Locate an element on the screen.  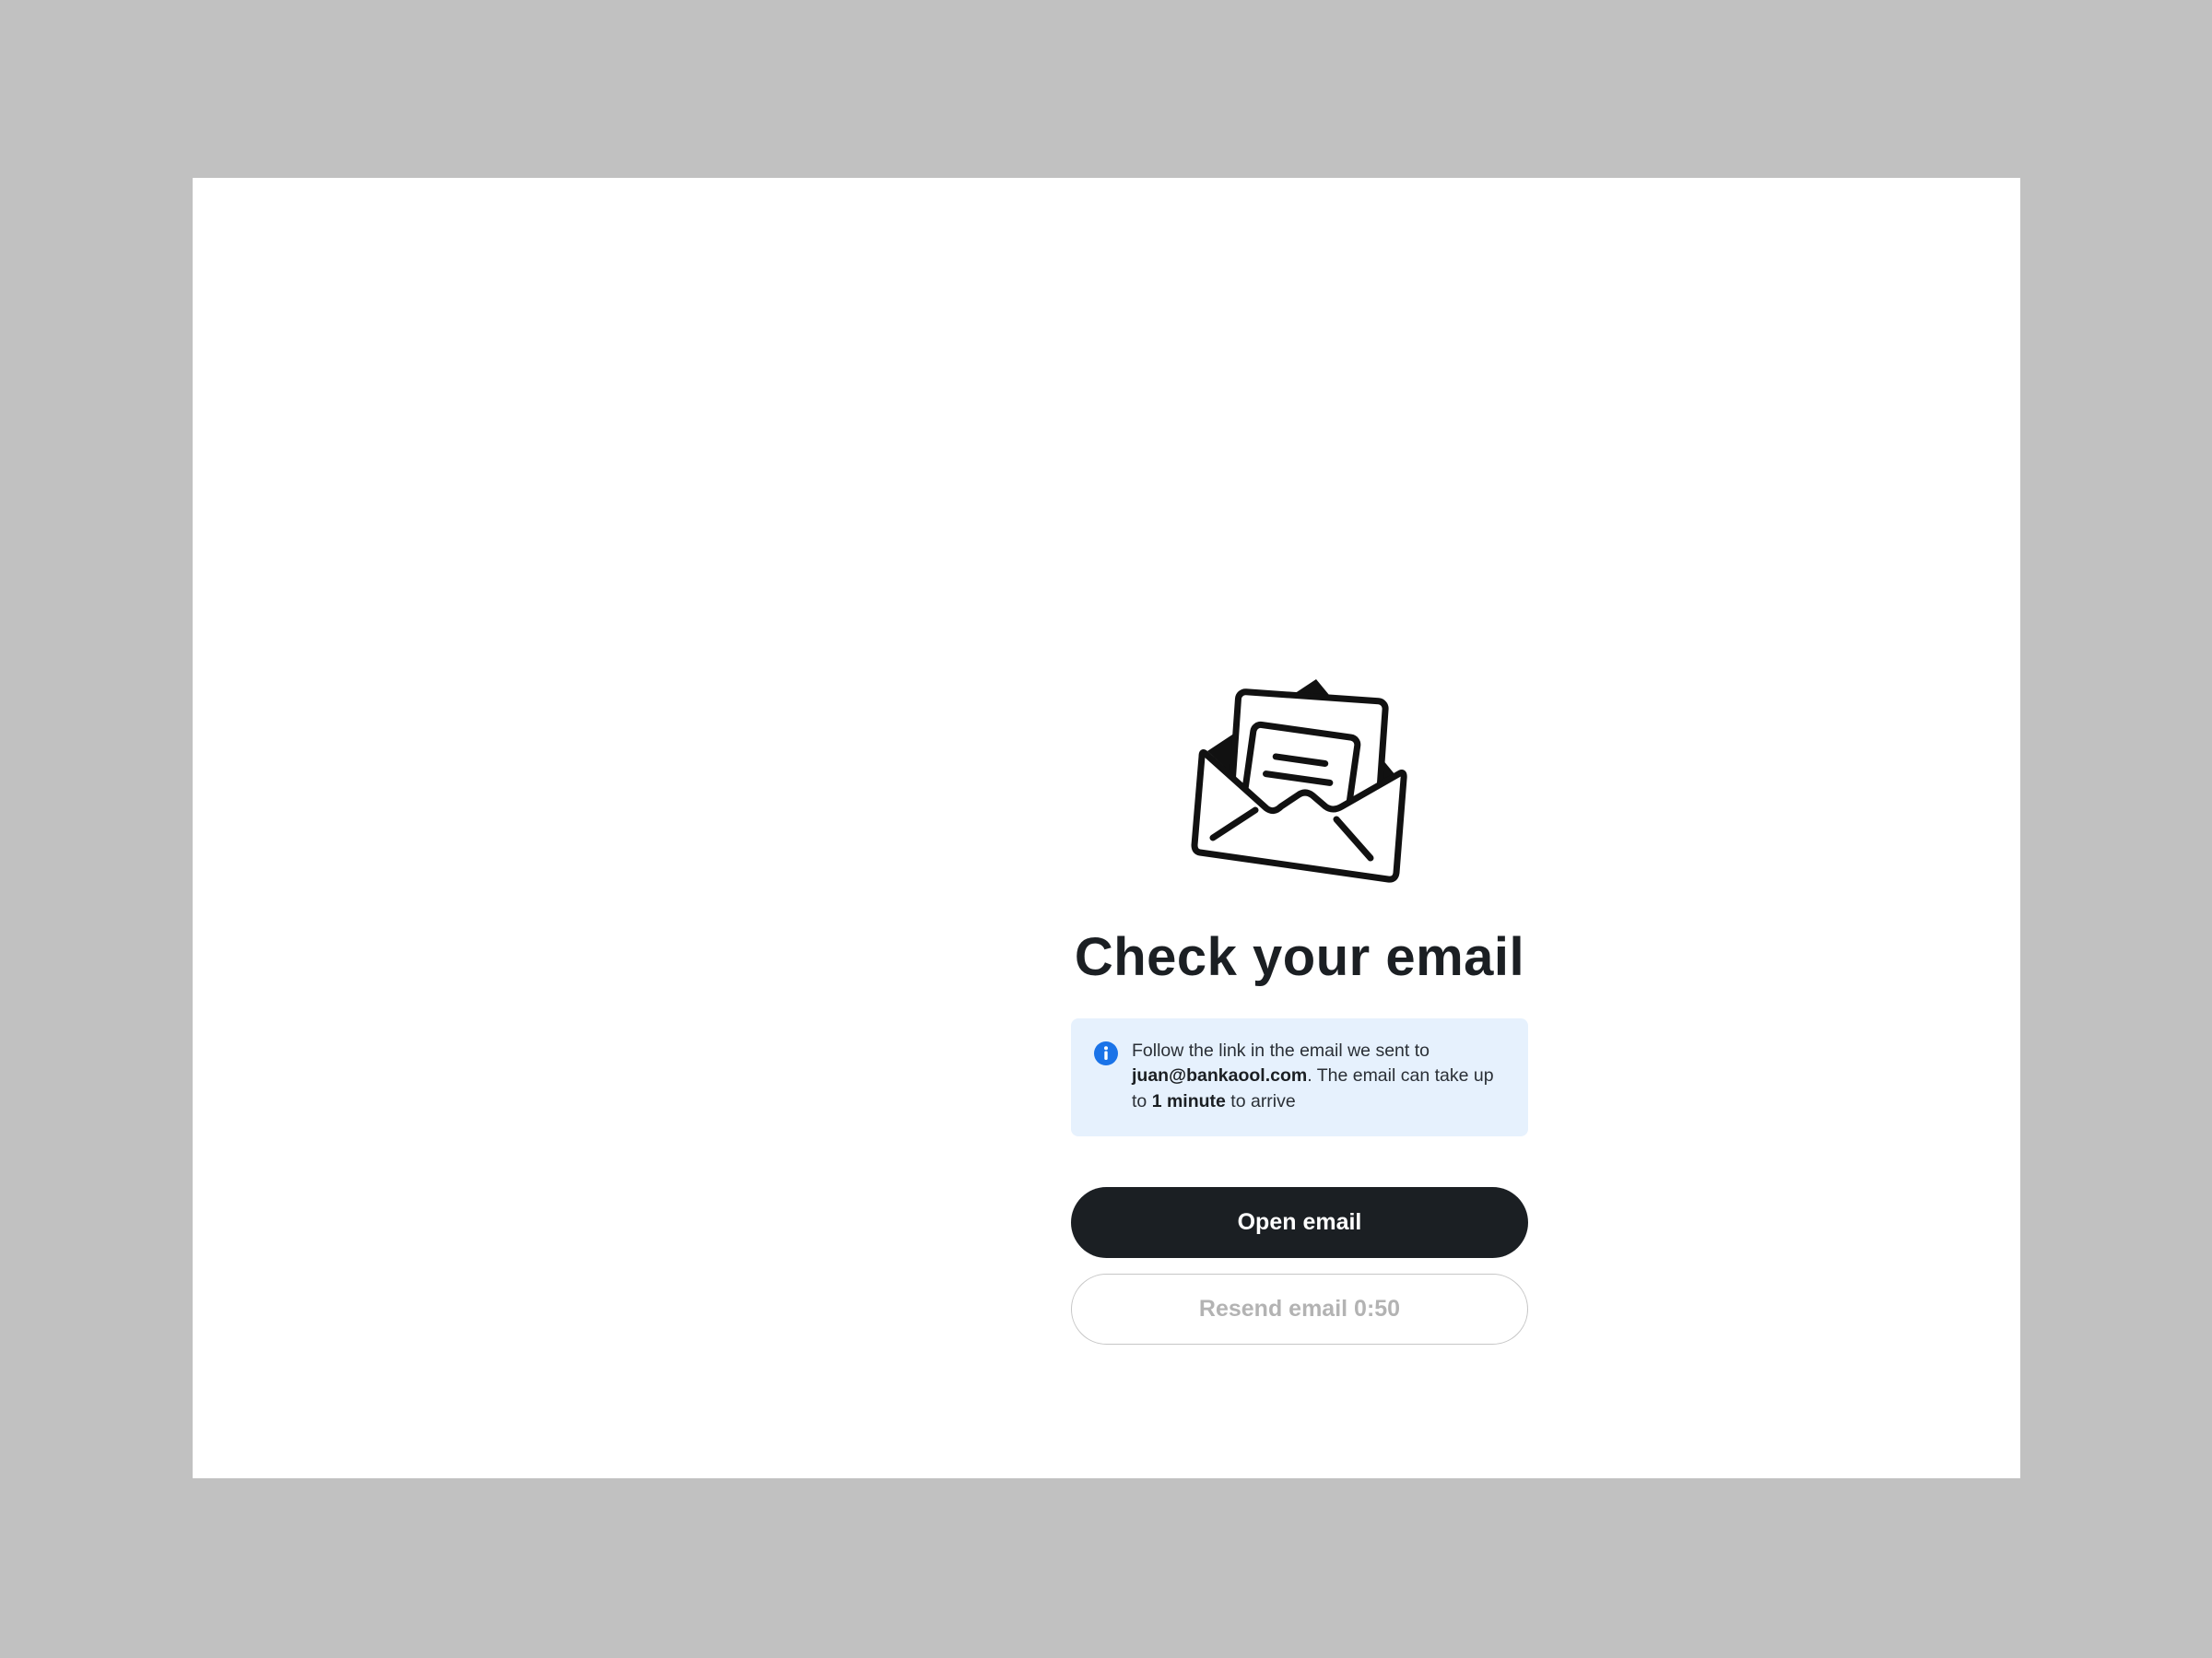
info-text-start: Follow the link in the email we sent to is located at coordinates (1281, 1050).